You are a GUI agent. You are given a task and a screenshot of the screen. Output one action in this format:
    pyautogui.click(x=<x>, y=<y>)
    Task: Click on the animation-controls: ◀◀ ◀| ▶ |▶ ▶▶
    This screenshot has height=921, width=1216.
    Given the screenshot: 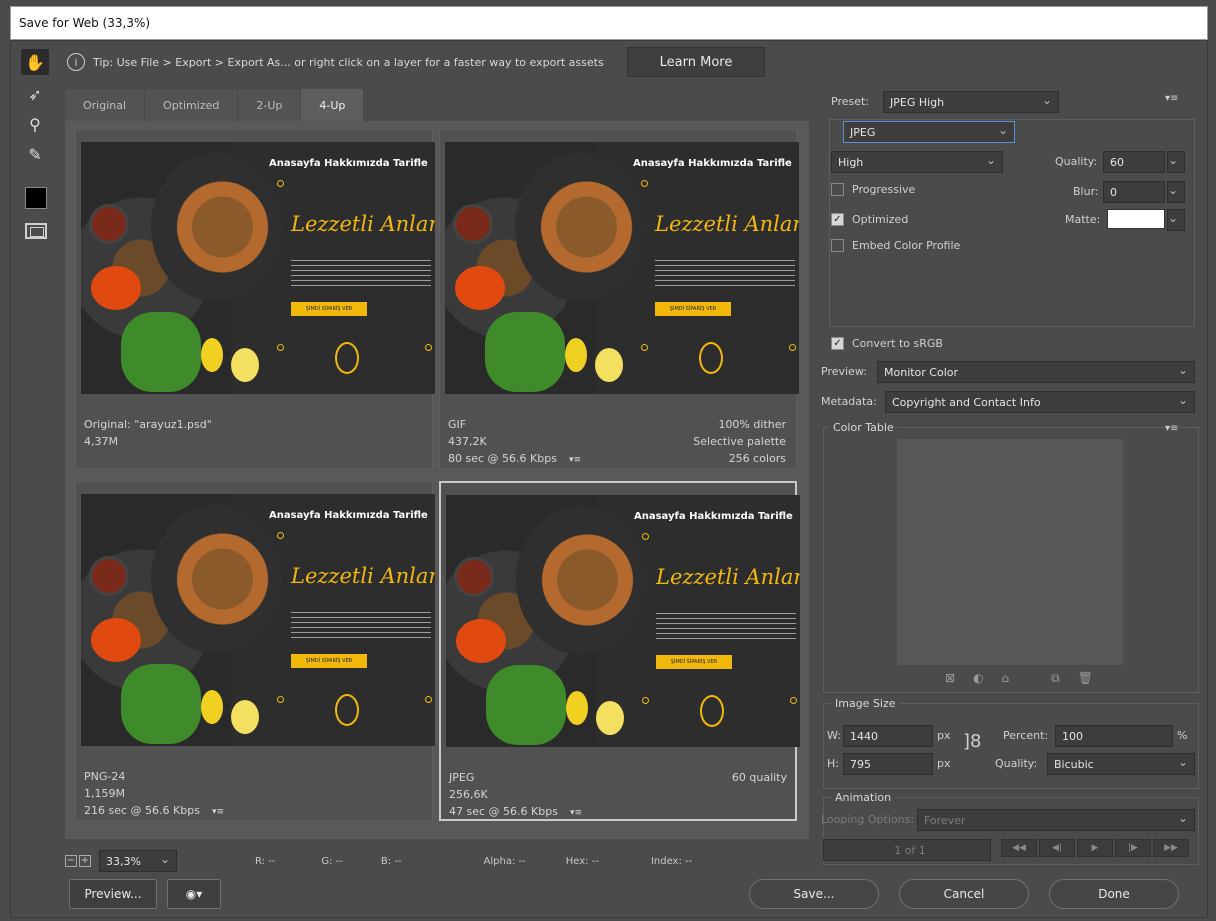 What is the action you would take?
    pyautogui.click(x=1095, y=848)
    